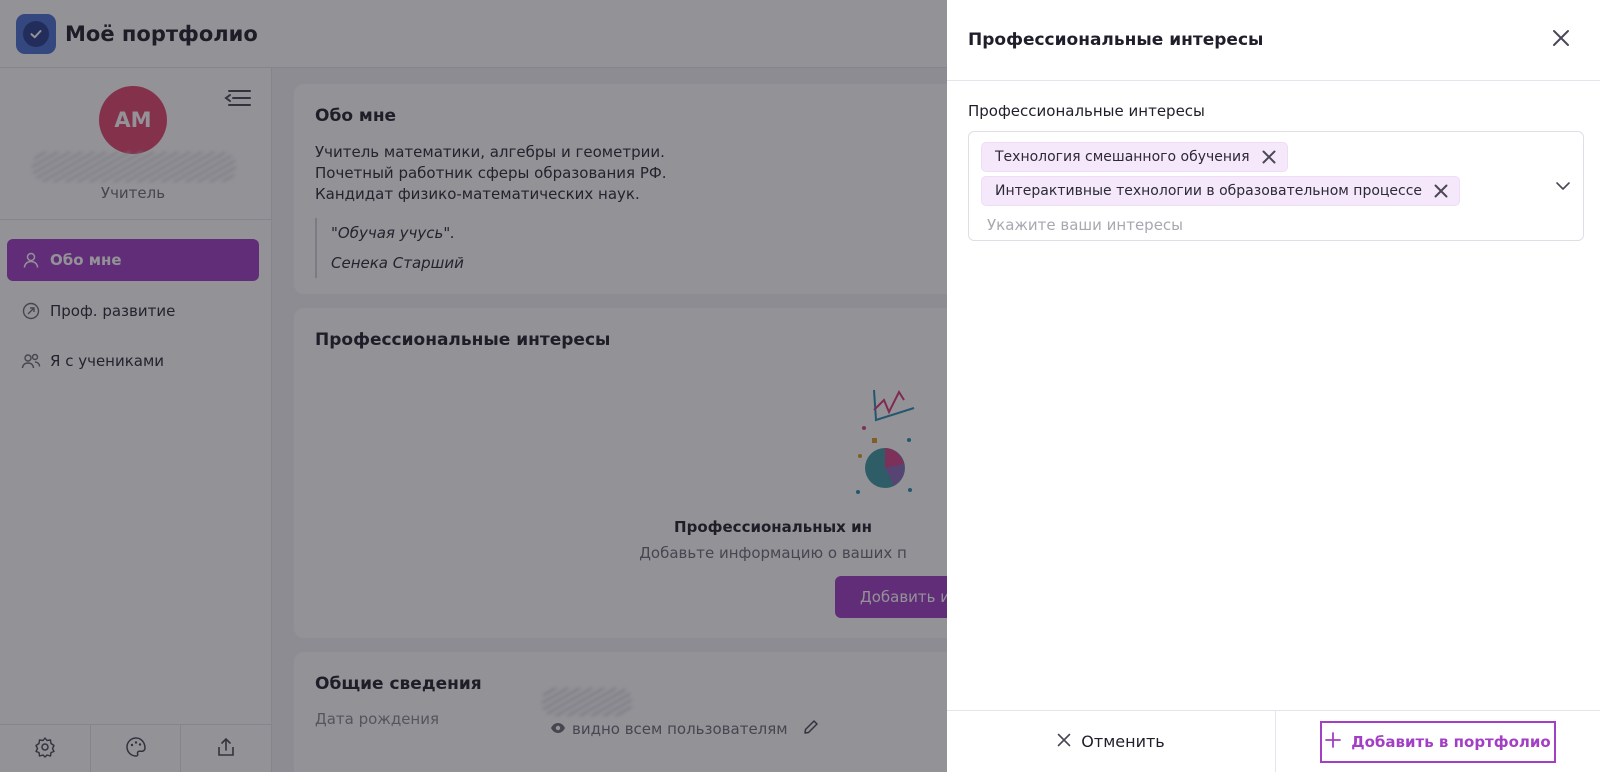  I want to click on interest-chip: Технология смешанного обучения, so click(1134, 157).